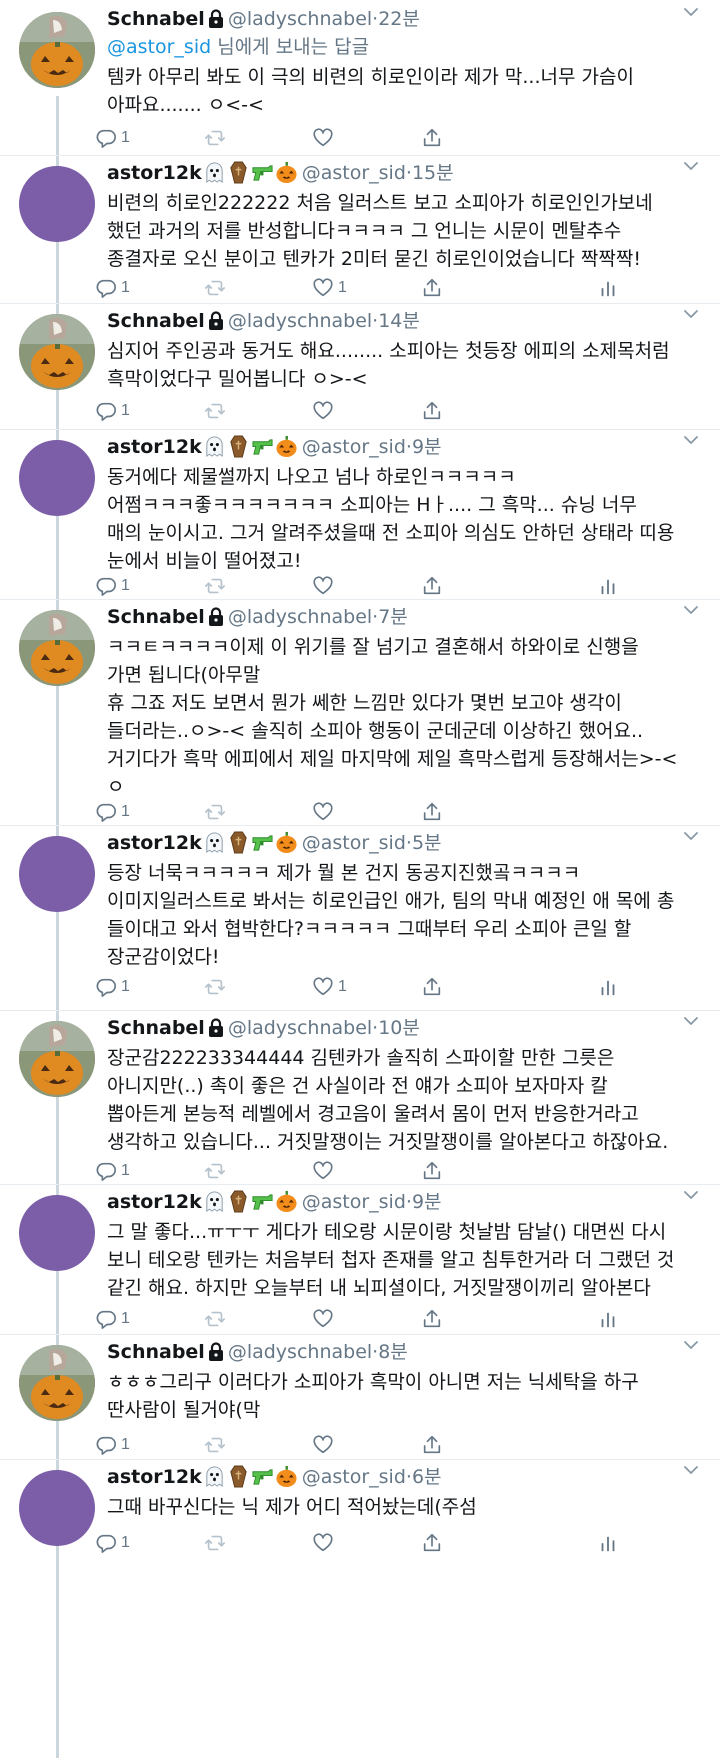 This screenshot has width=720, height=1758. What do you see at coordinates (427, 1477) in the screenshot?
I see `timestamp: 6분` at bounding box center [427, 1477].